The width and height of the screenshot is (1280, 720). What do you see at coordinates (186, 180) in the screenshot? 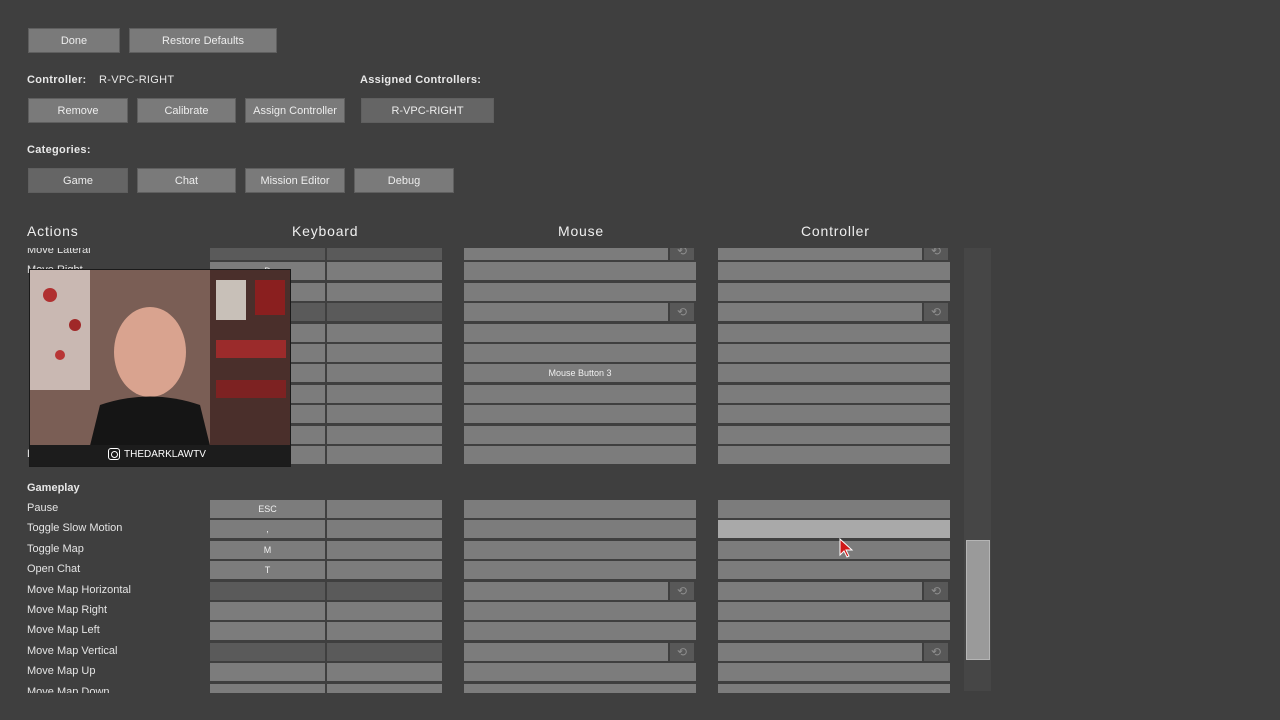
I see `category-chat-button: Chat` at bounding box center [186, 180].